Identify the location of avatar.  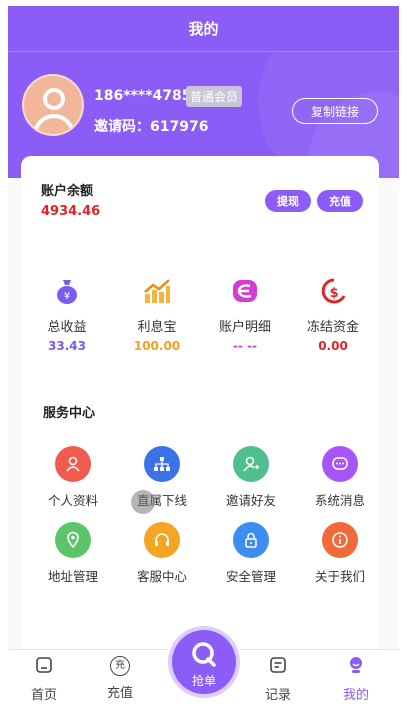
(53, 105).